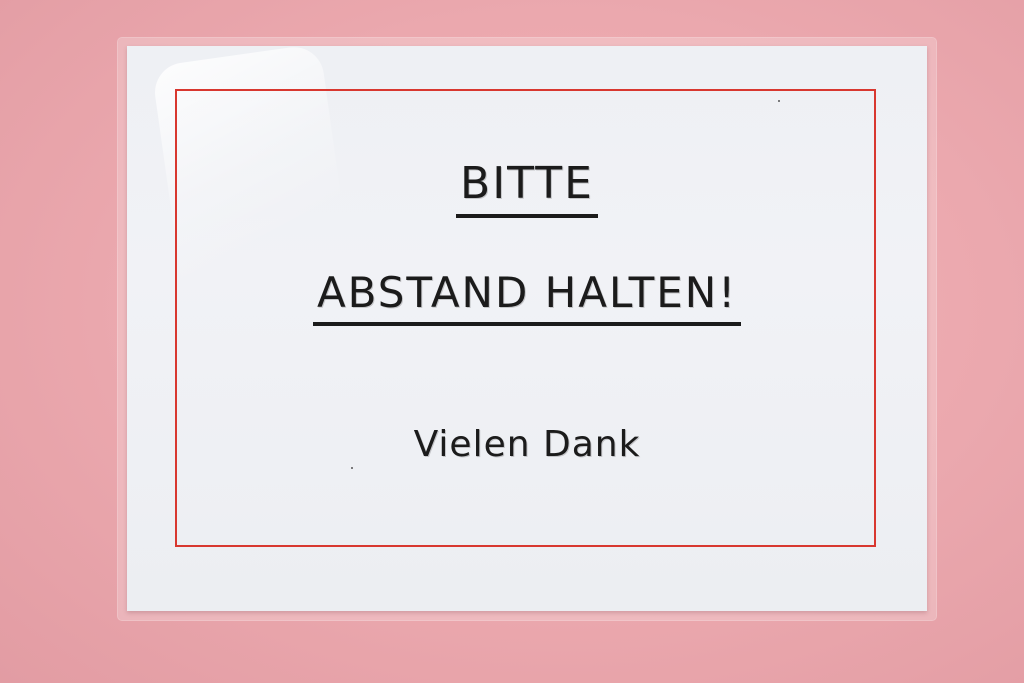 The width and height of the screenshot is (1024, 683). I want to click on sign-thanks-text: Vielen Dank, so click(527, 444).